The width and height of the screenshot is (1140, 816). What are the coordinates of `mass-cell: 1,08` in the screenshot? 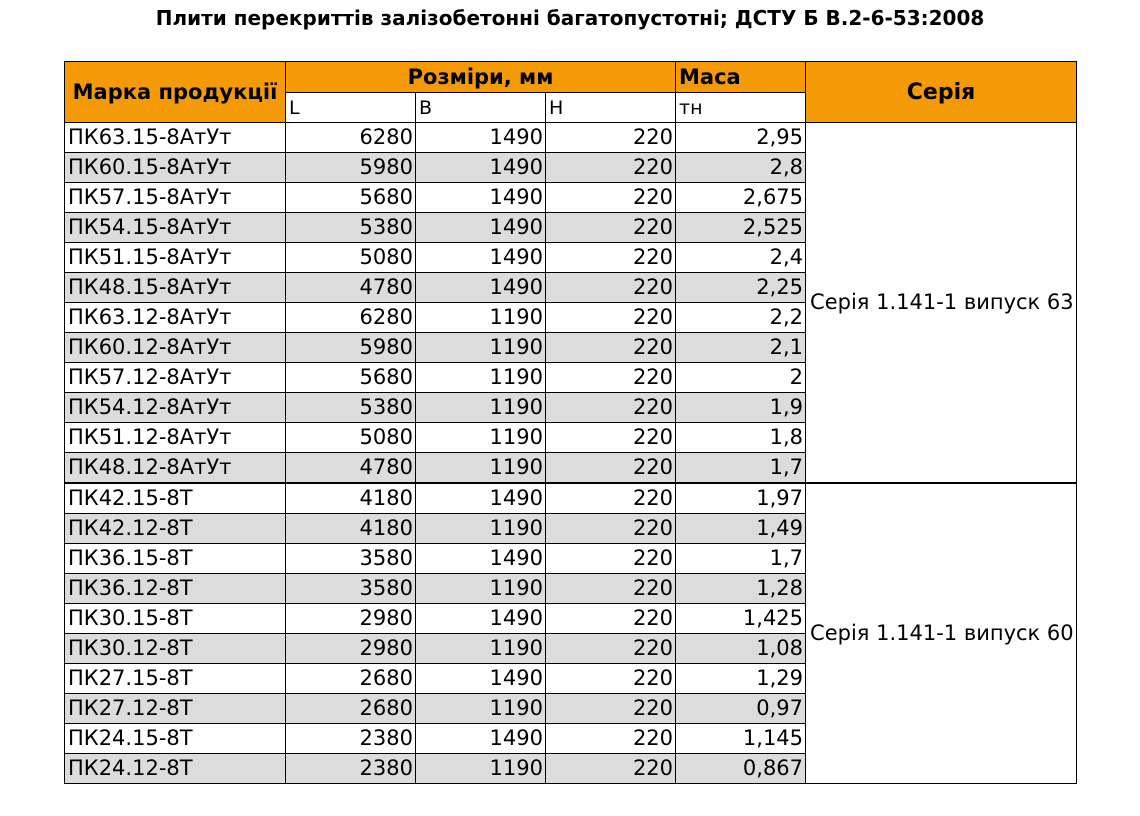 It's located at (741, 648).